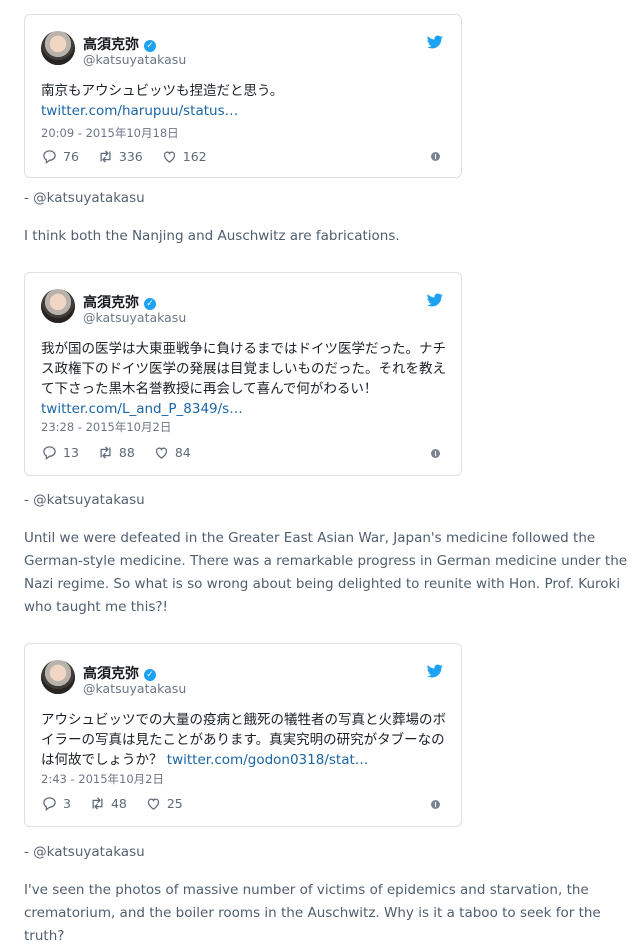 The height and width of the screenshot is (948, 640). Describe the element at coordinates (106, 427) in the screenshot. I see `tweet-timestamp: 23:28 - 2015年10月2日` at that location.